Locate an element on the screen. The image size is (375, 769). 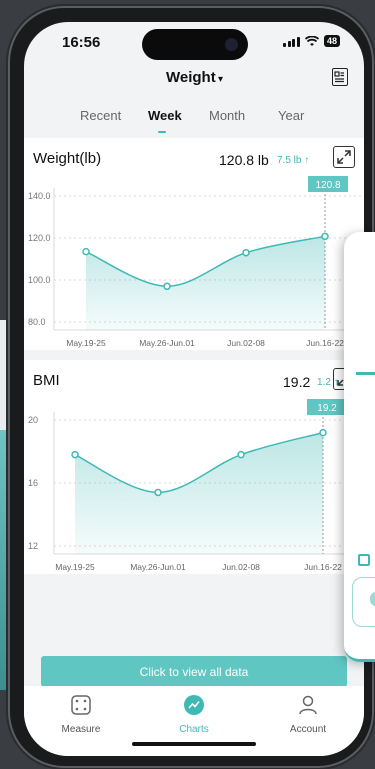
nav-account: Account is located at coordinates (308, 714).